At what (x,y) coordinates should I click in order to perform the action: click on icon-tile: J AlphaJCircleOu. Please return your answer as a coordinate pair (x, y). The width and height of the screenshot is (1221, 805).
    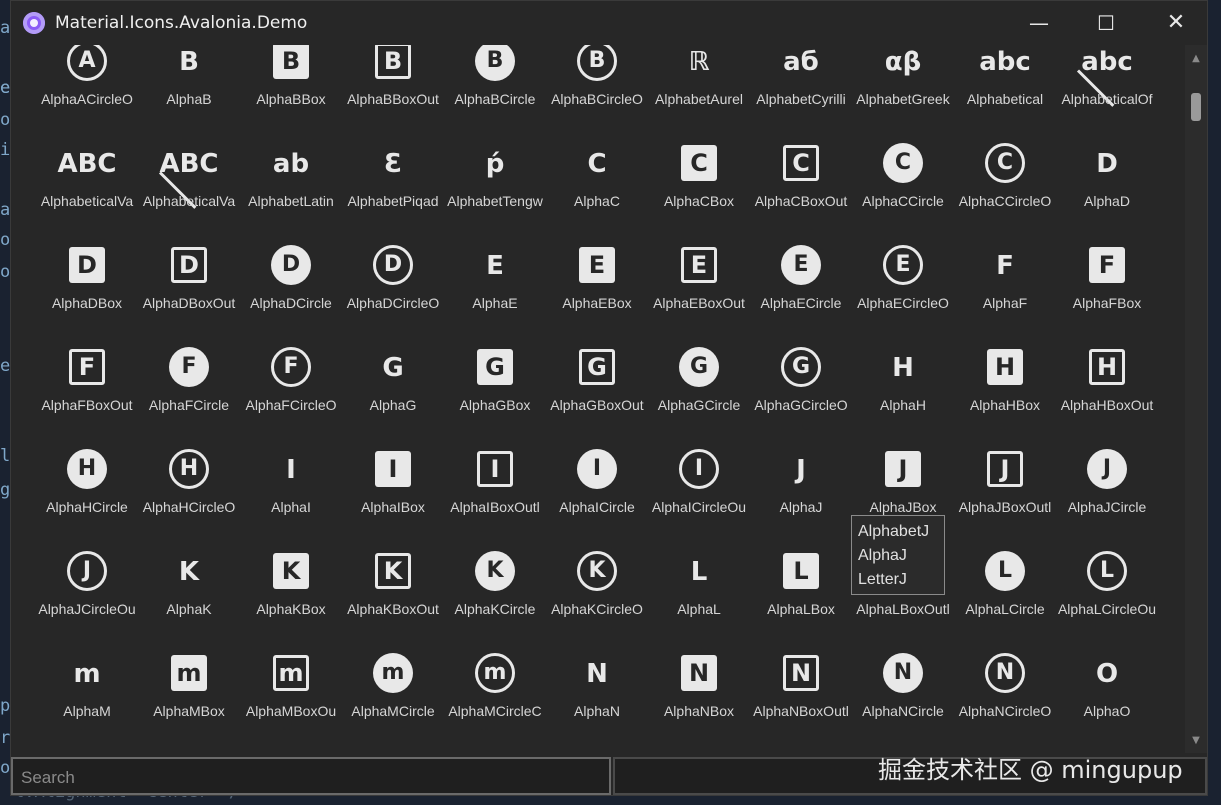
    Looking at the image, I should click on (87, 598).